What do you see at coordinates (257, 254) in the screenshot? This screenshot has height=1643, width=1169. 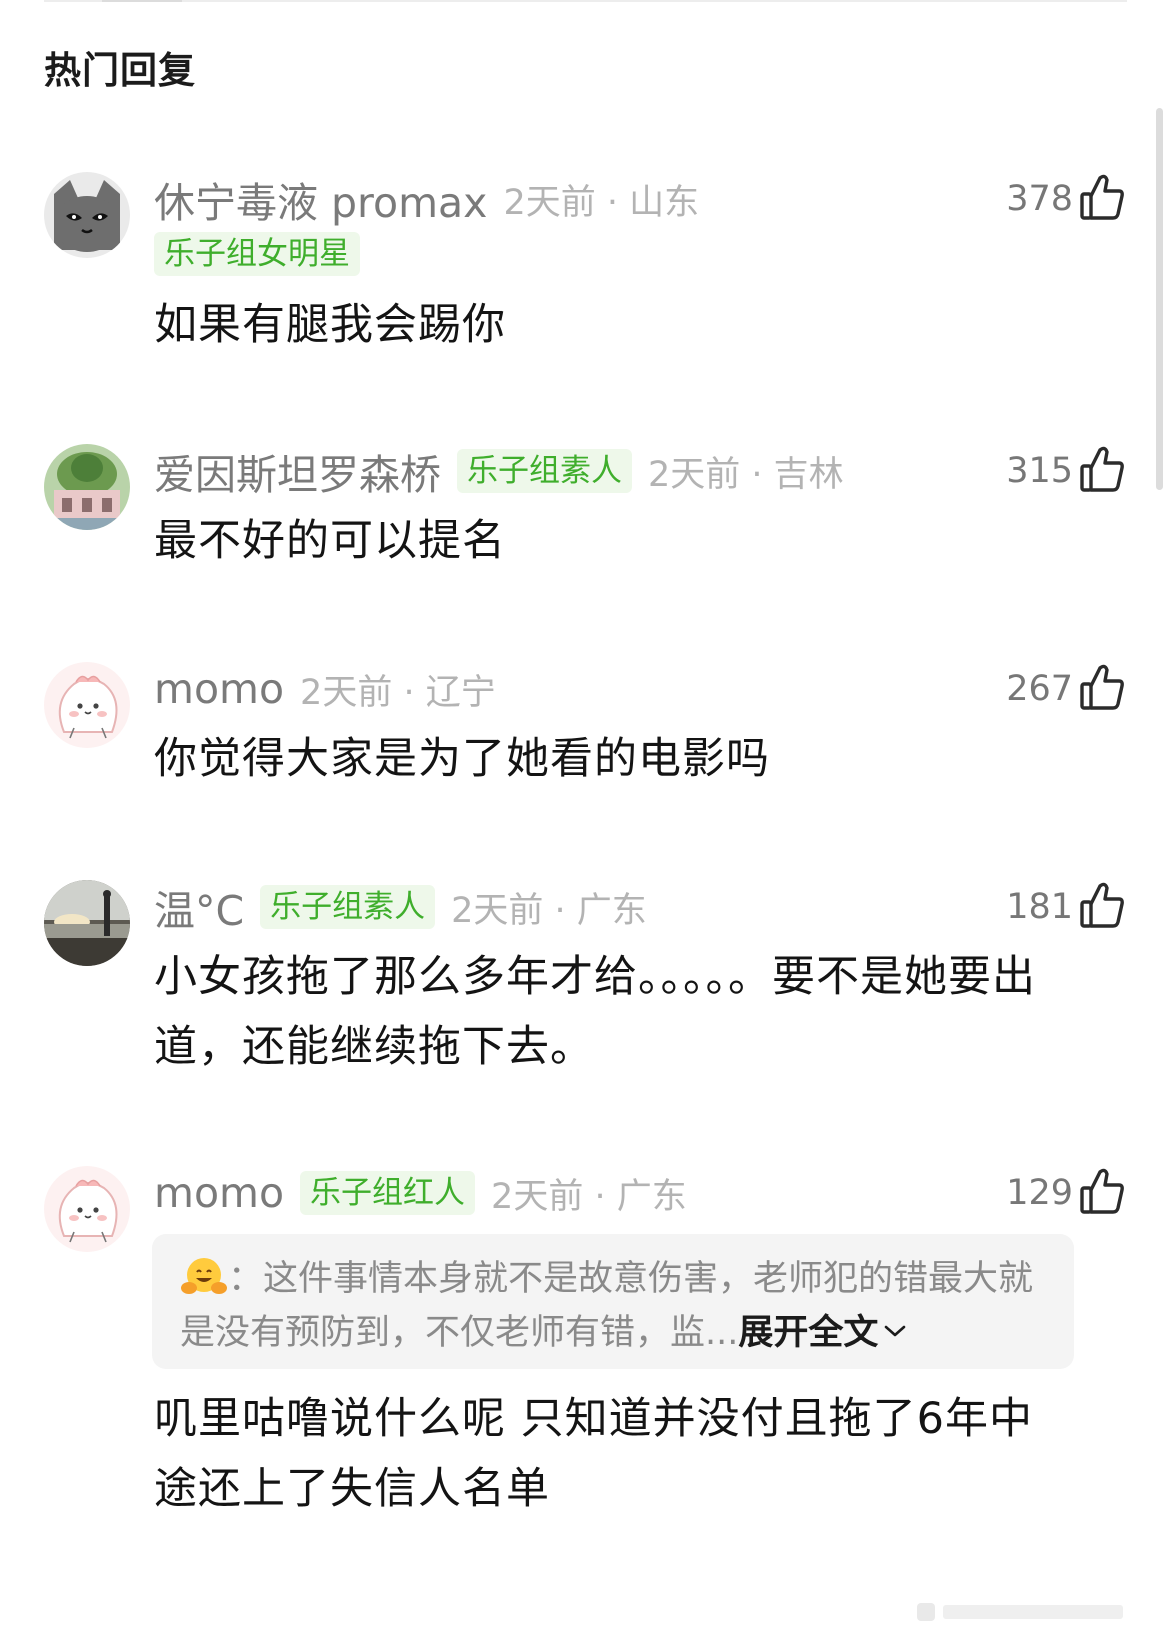 I see `user-badge: 乐子组女明星` at bounding box center [257, 254].